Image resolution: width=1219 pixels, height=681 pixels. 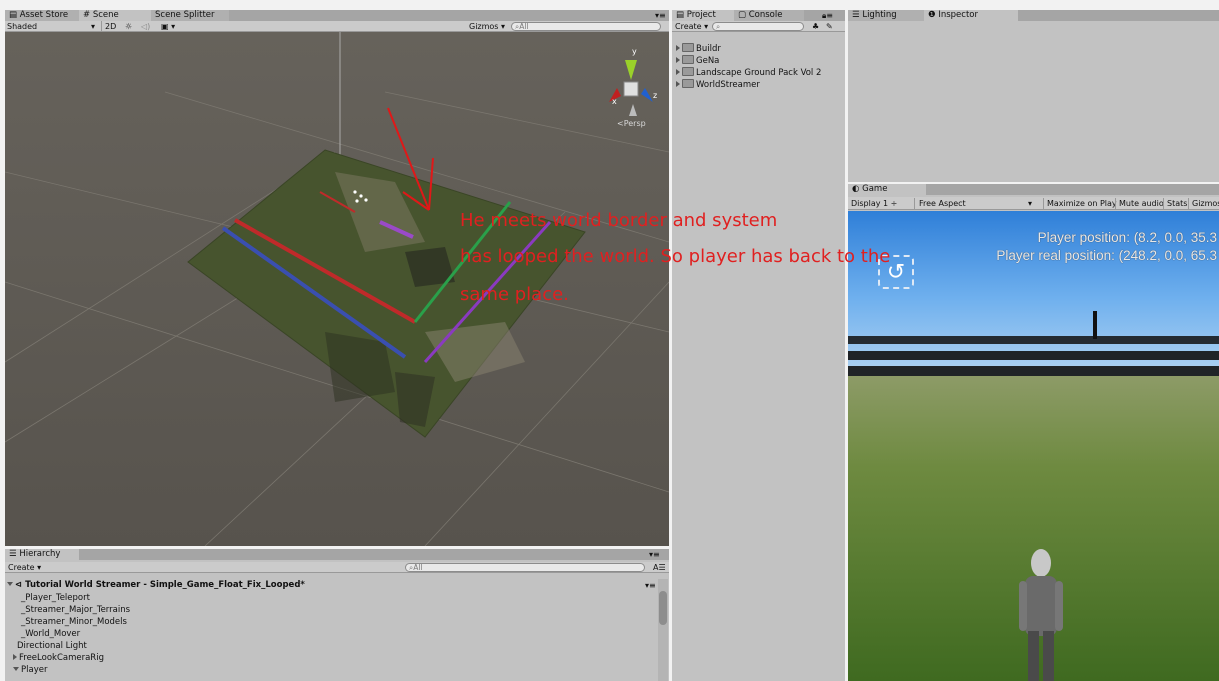 What do you see at coordinates (769, 15) in the screenshot?
I see `tab-console: ▢ Console` at bounding box center [769, 15].